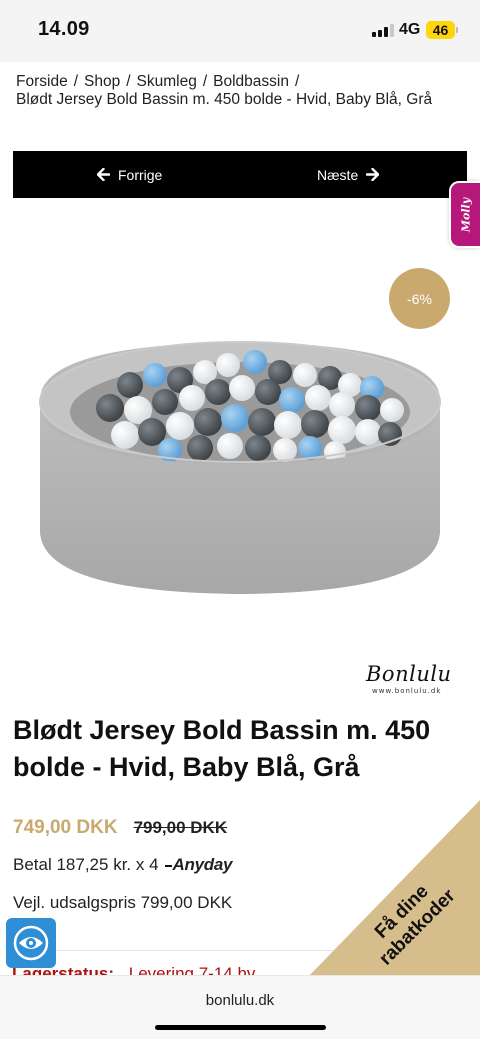 The image size is (480, 1039). I want to click on home-indicator, so click(240, 1027).